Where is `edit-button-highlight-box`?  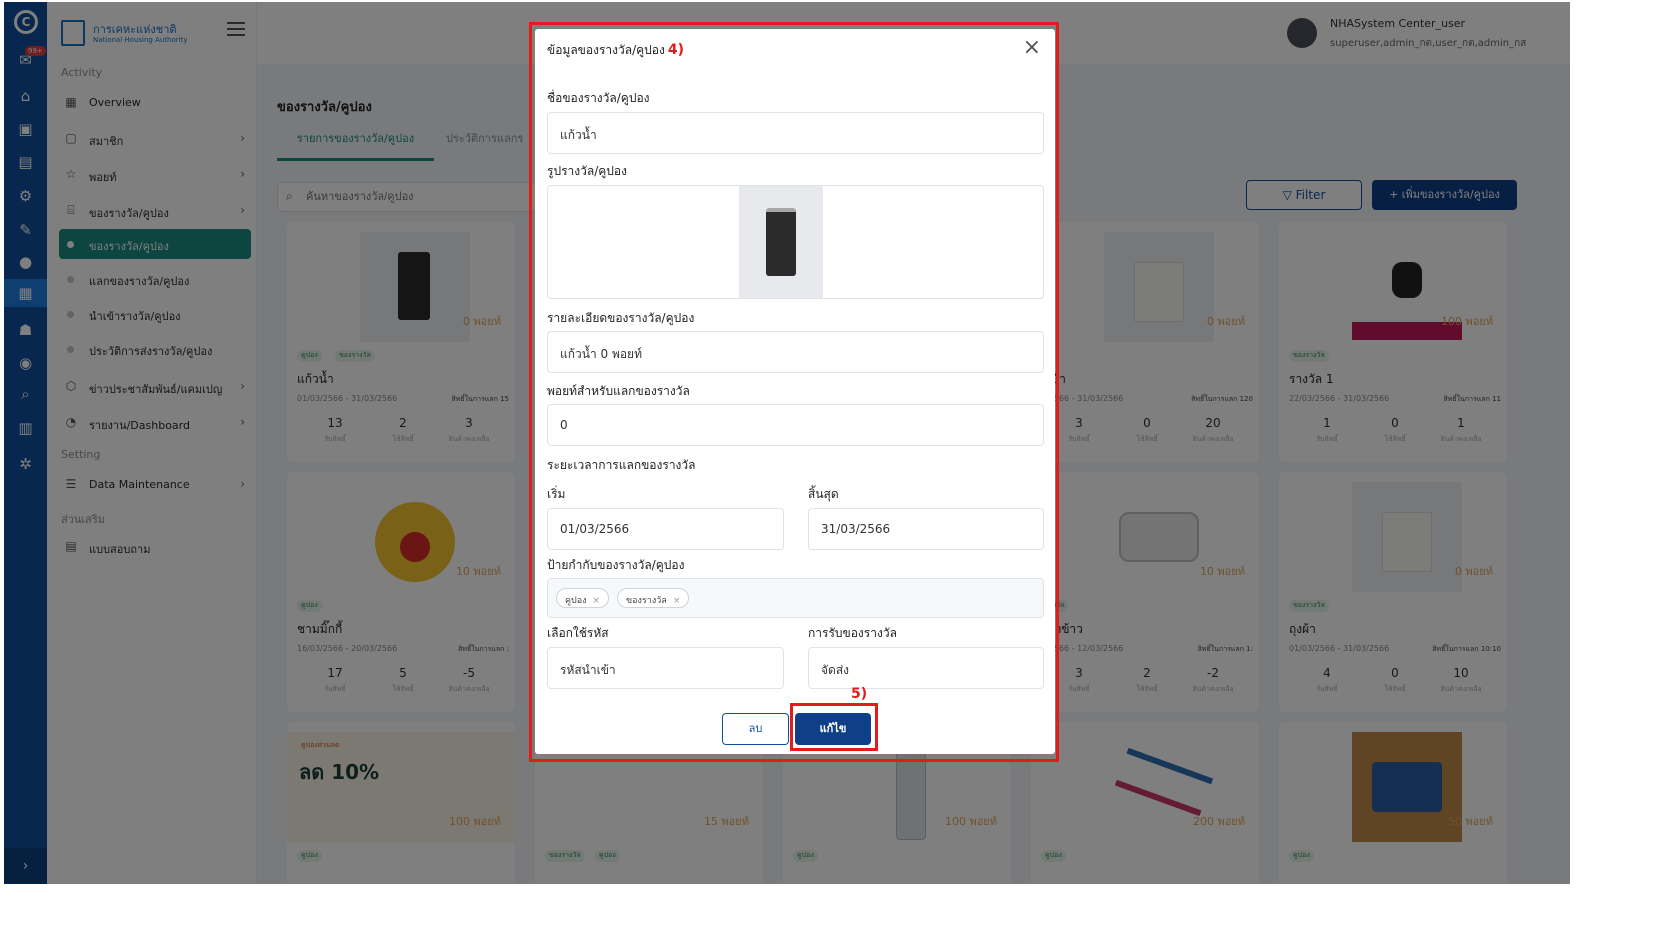 edit-button-highlight-box is located at coordinates (834, 727).